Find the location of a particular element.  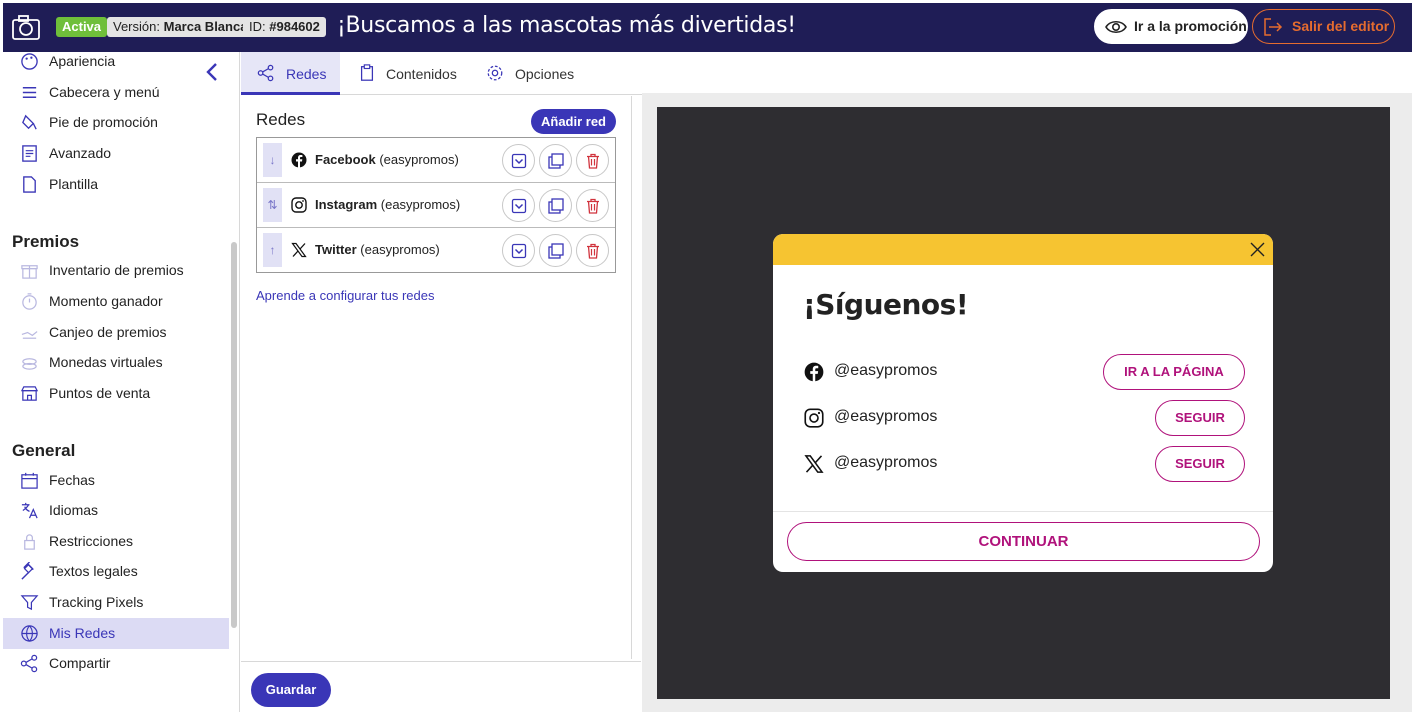

tab-label: Contenidos is located at coordinates (421, 74).